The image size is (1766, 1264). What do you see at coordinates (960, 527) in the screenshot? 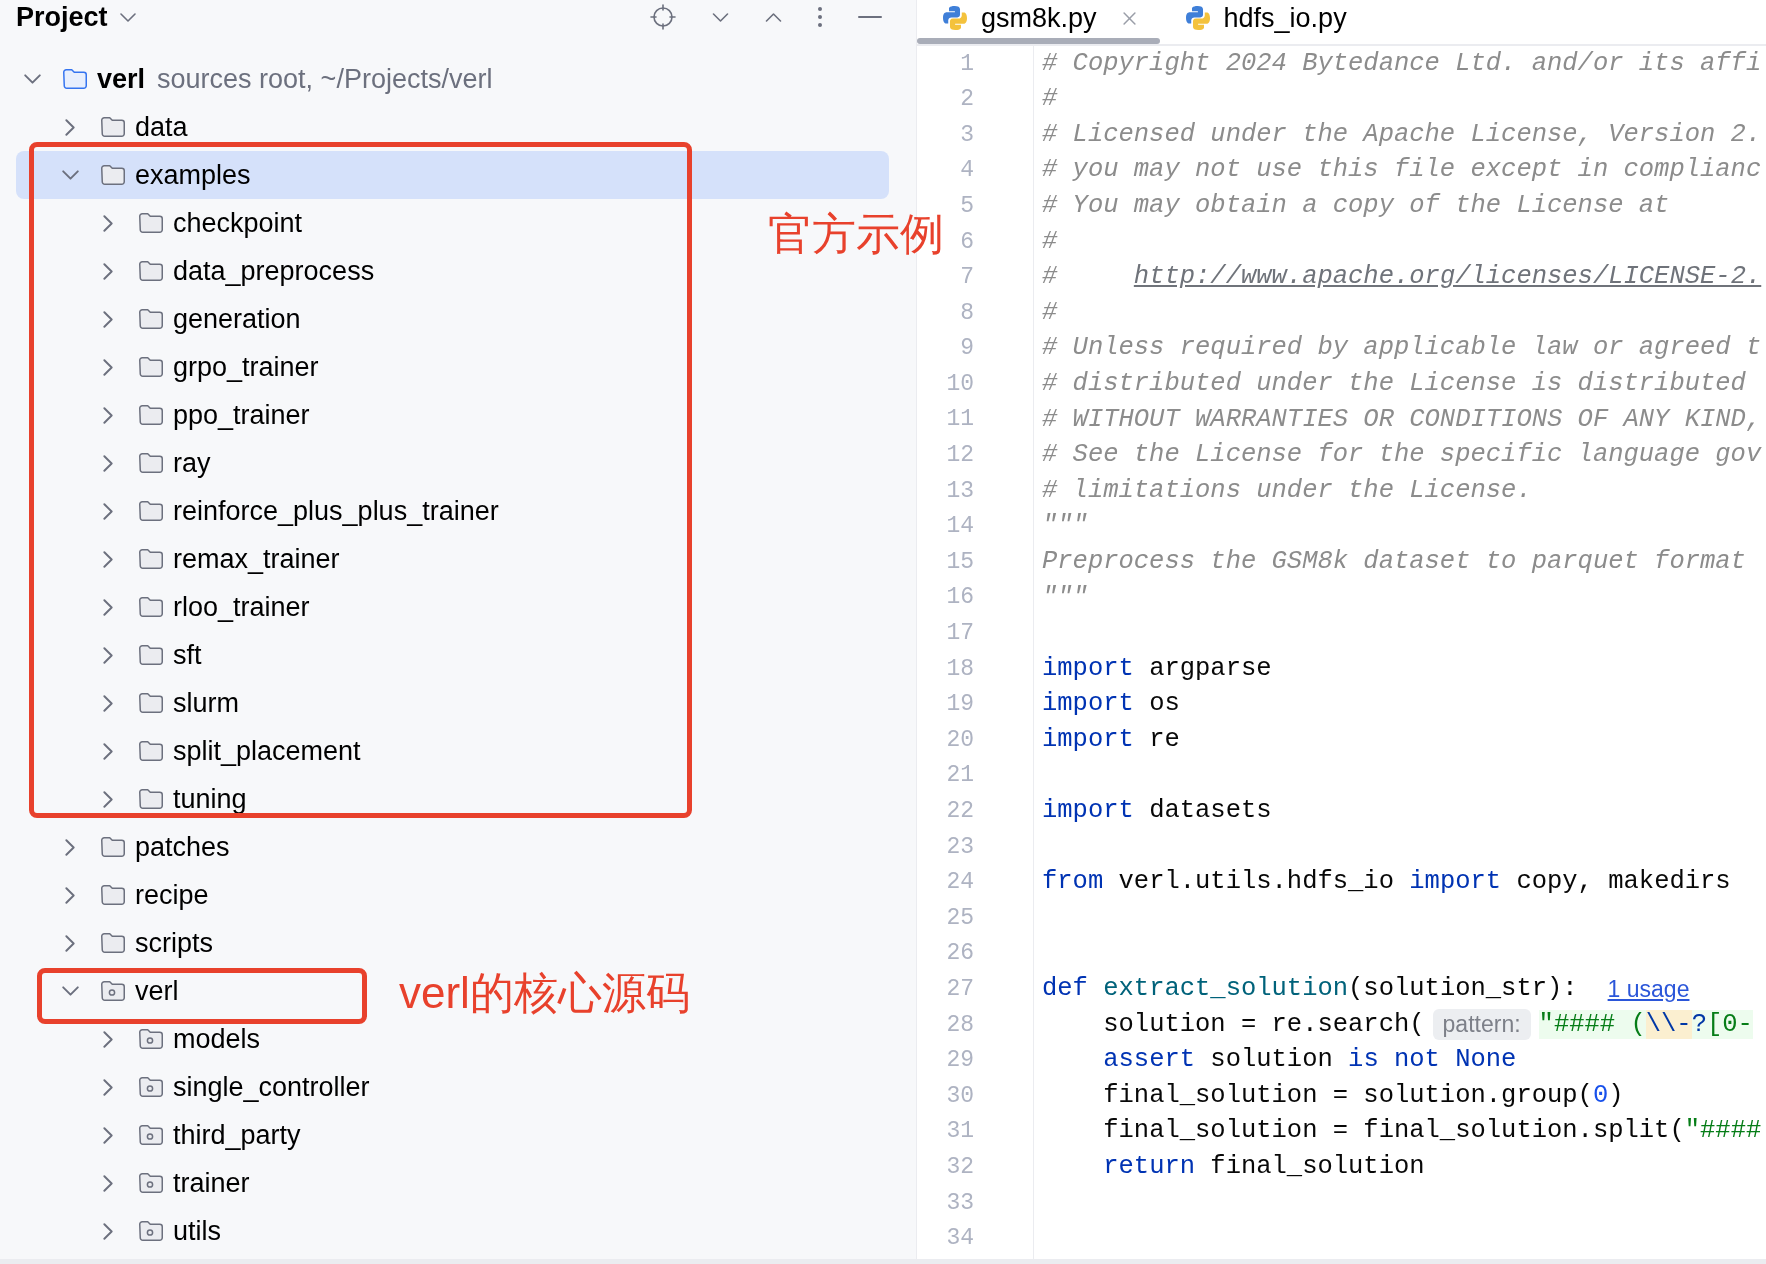
I see `line-number: 14` at bounding box center [960, 527].